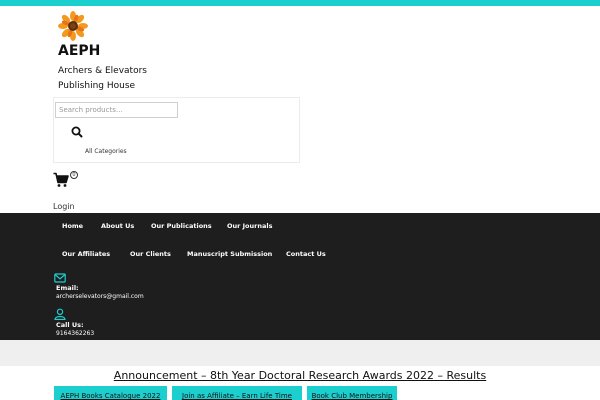 Image resolution: width=600 pixels, height=400 pixels. What do you see at coordinates (86, 254) in the screenshot?
I see `nav-item-our-affiliates: Our Affiliates` at bounding box center [86, 254].